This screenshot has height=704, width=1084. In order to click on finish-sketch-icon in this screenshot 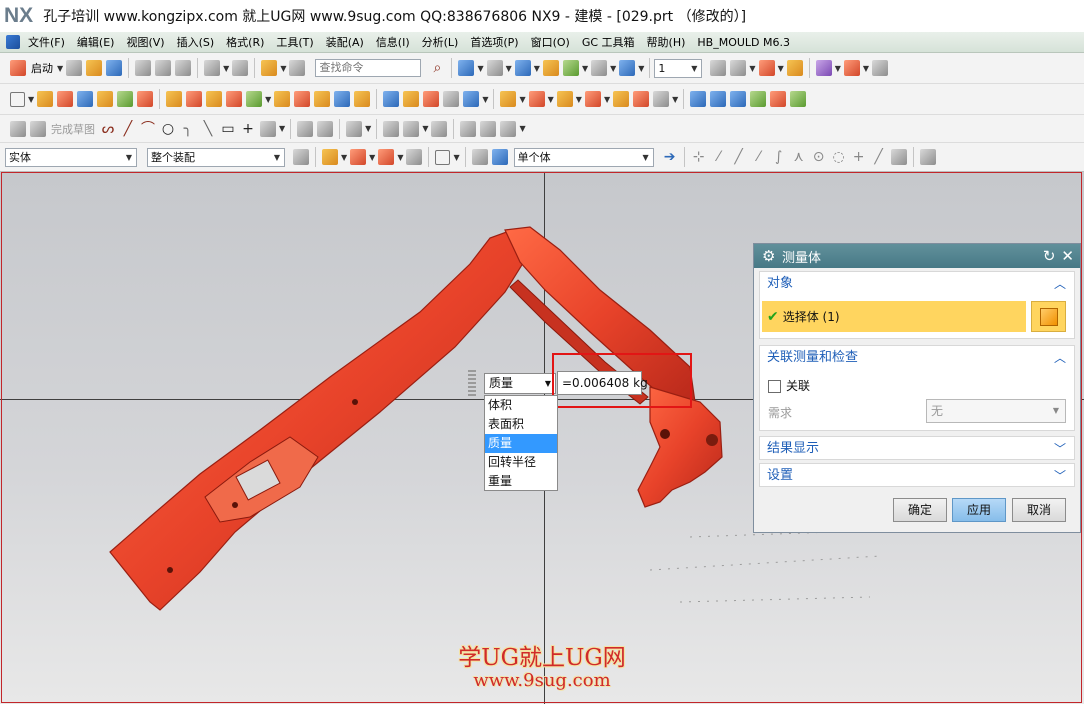, I will do `click(38, 128)`.